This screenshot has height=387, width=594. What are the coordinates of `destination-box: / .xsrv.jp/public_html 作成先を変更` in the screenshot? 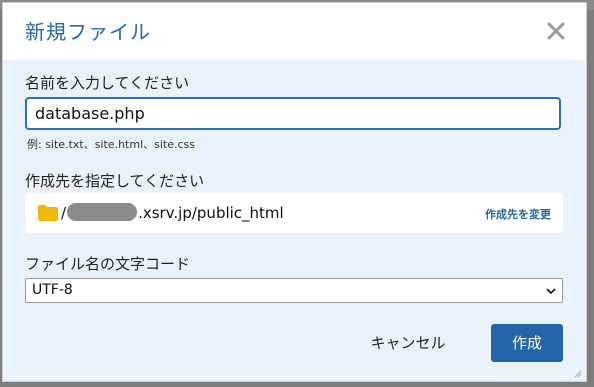 It's located at (294, 213).